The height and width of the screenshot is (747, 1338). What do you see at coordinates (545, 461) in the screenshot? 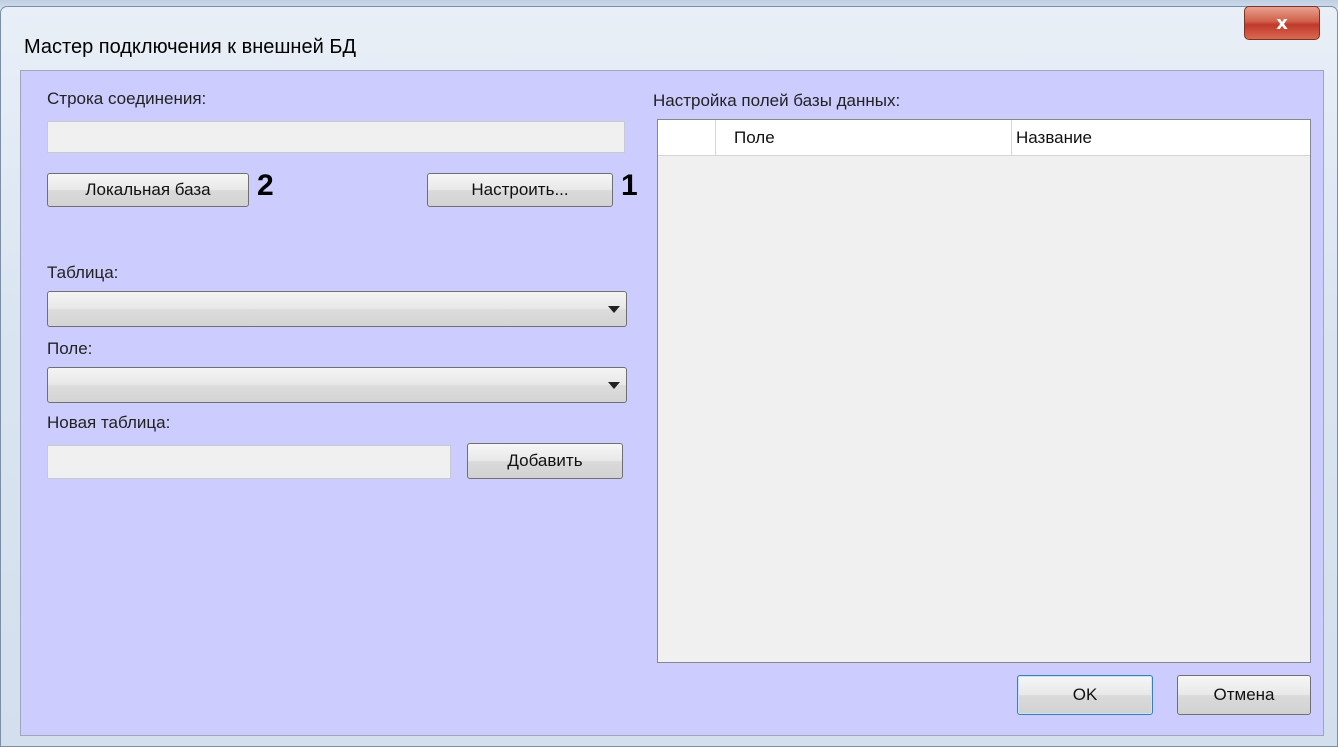
I see `add-button: Добавить` at bounding box center [545, 461].